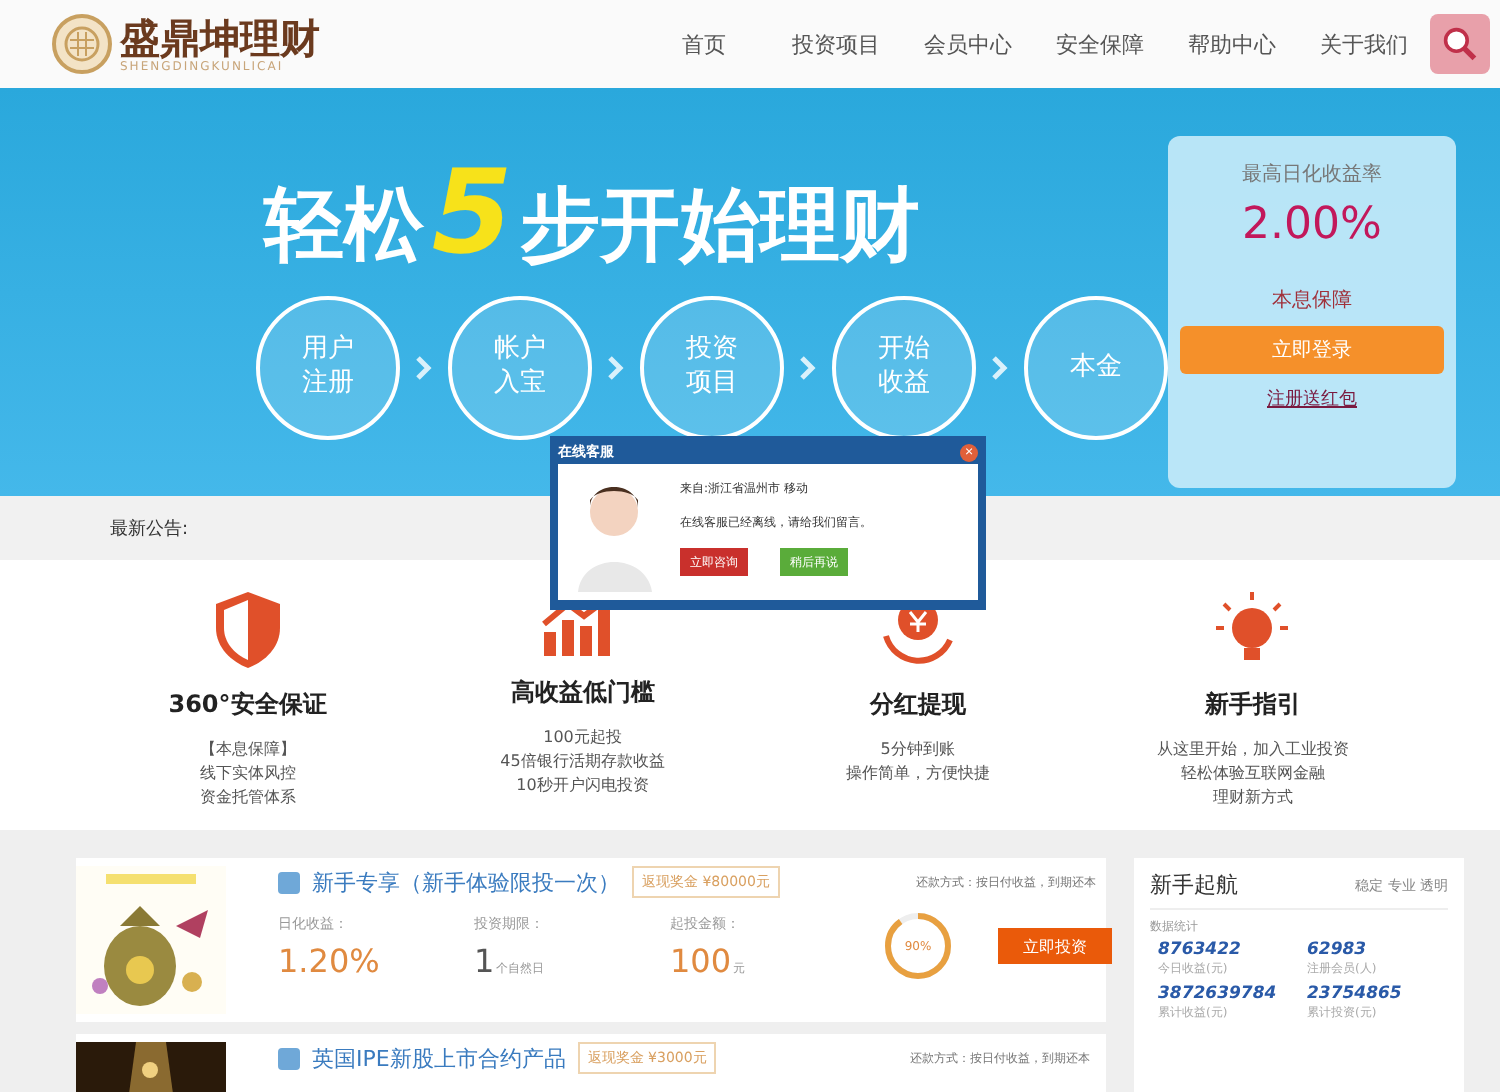  I want to click on feature-text: 100元起投, so click(582, 738).